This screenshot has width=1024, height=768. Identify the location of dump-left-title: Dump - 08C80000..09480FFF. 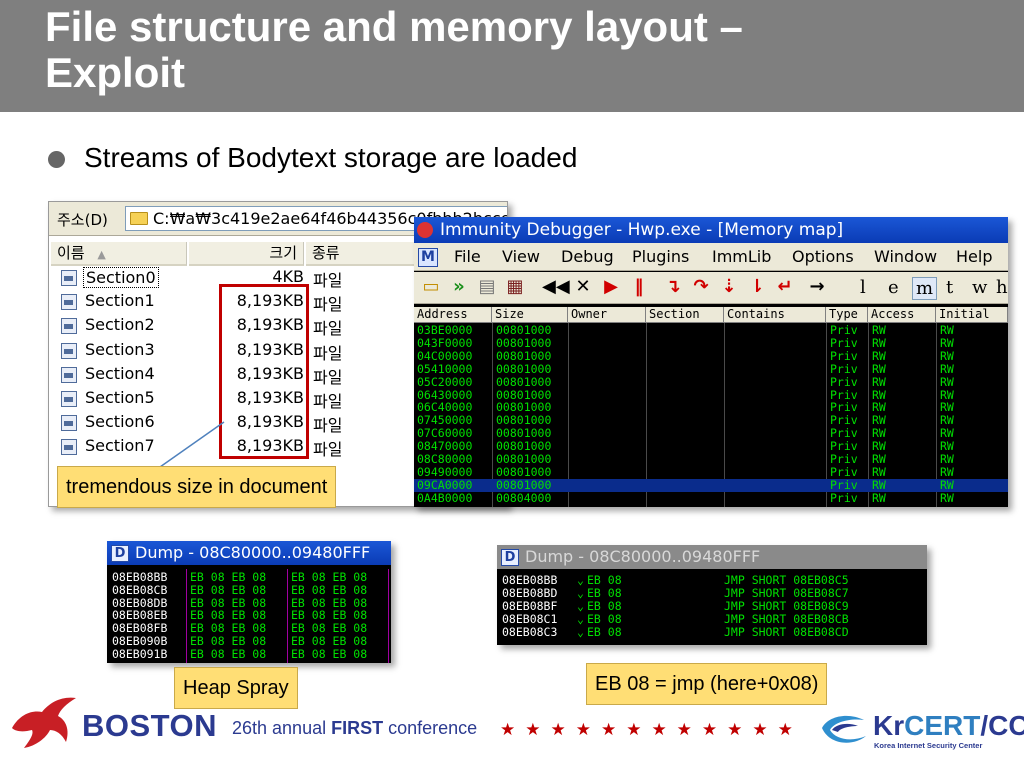
(253, 552).